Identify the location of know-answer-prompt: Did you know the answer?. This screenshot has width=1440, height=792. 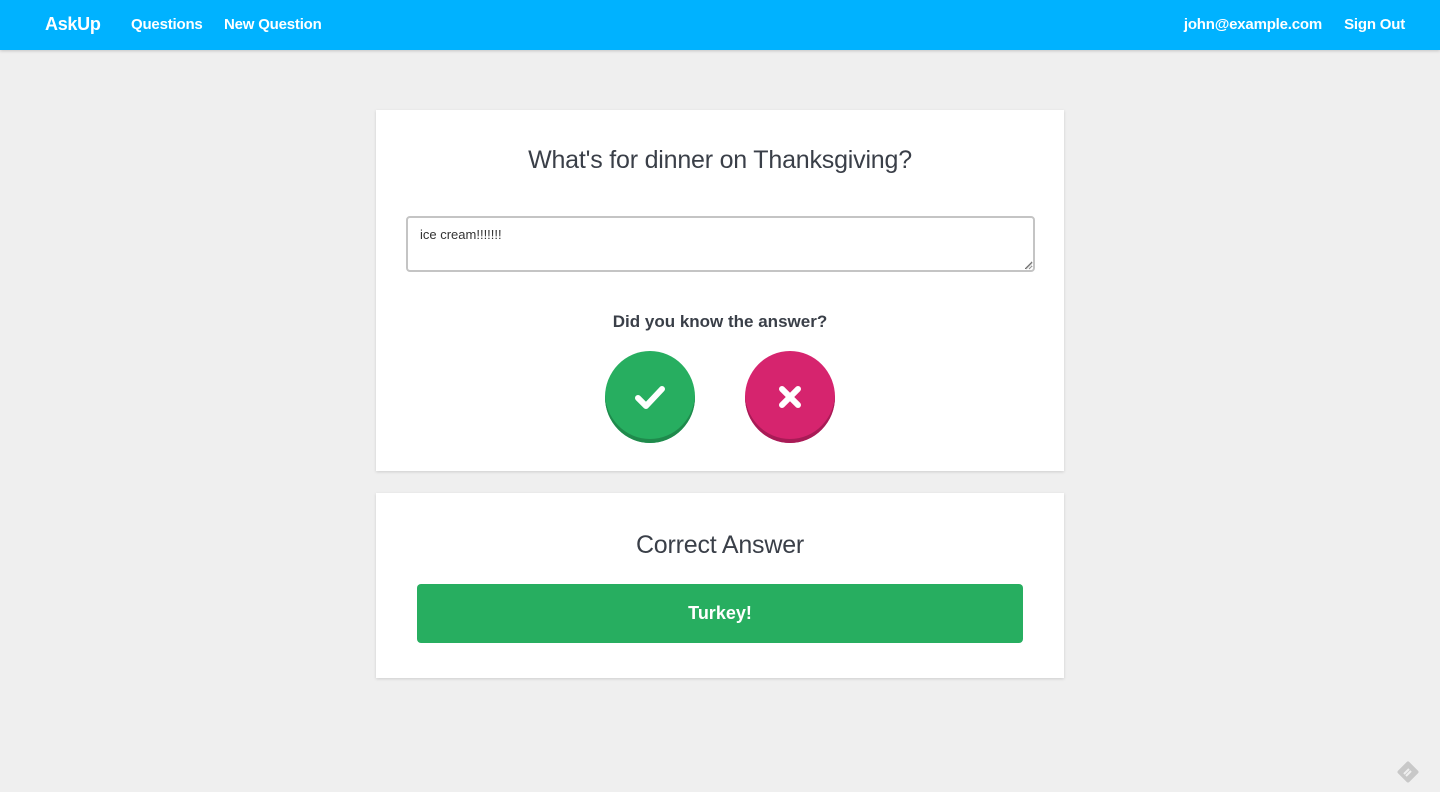
(720, 321).